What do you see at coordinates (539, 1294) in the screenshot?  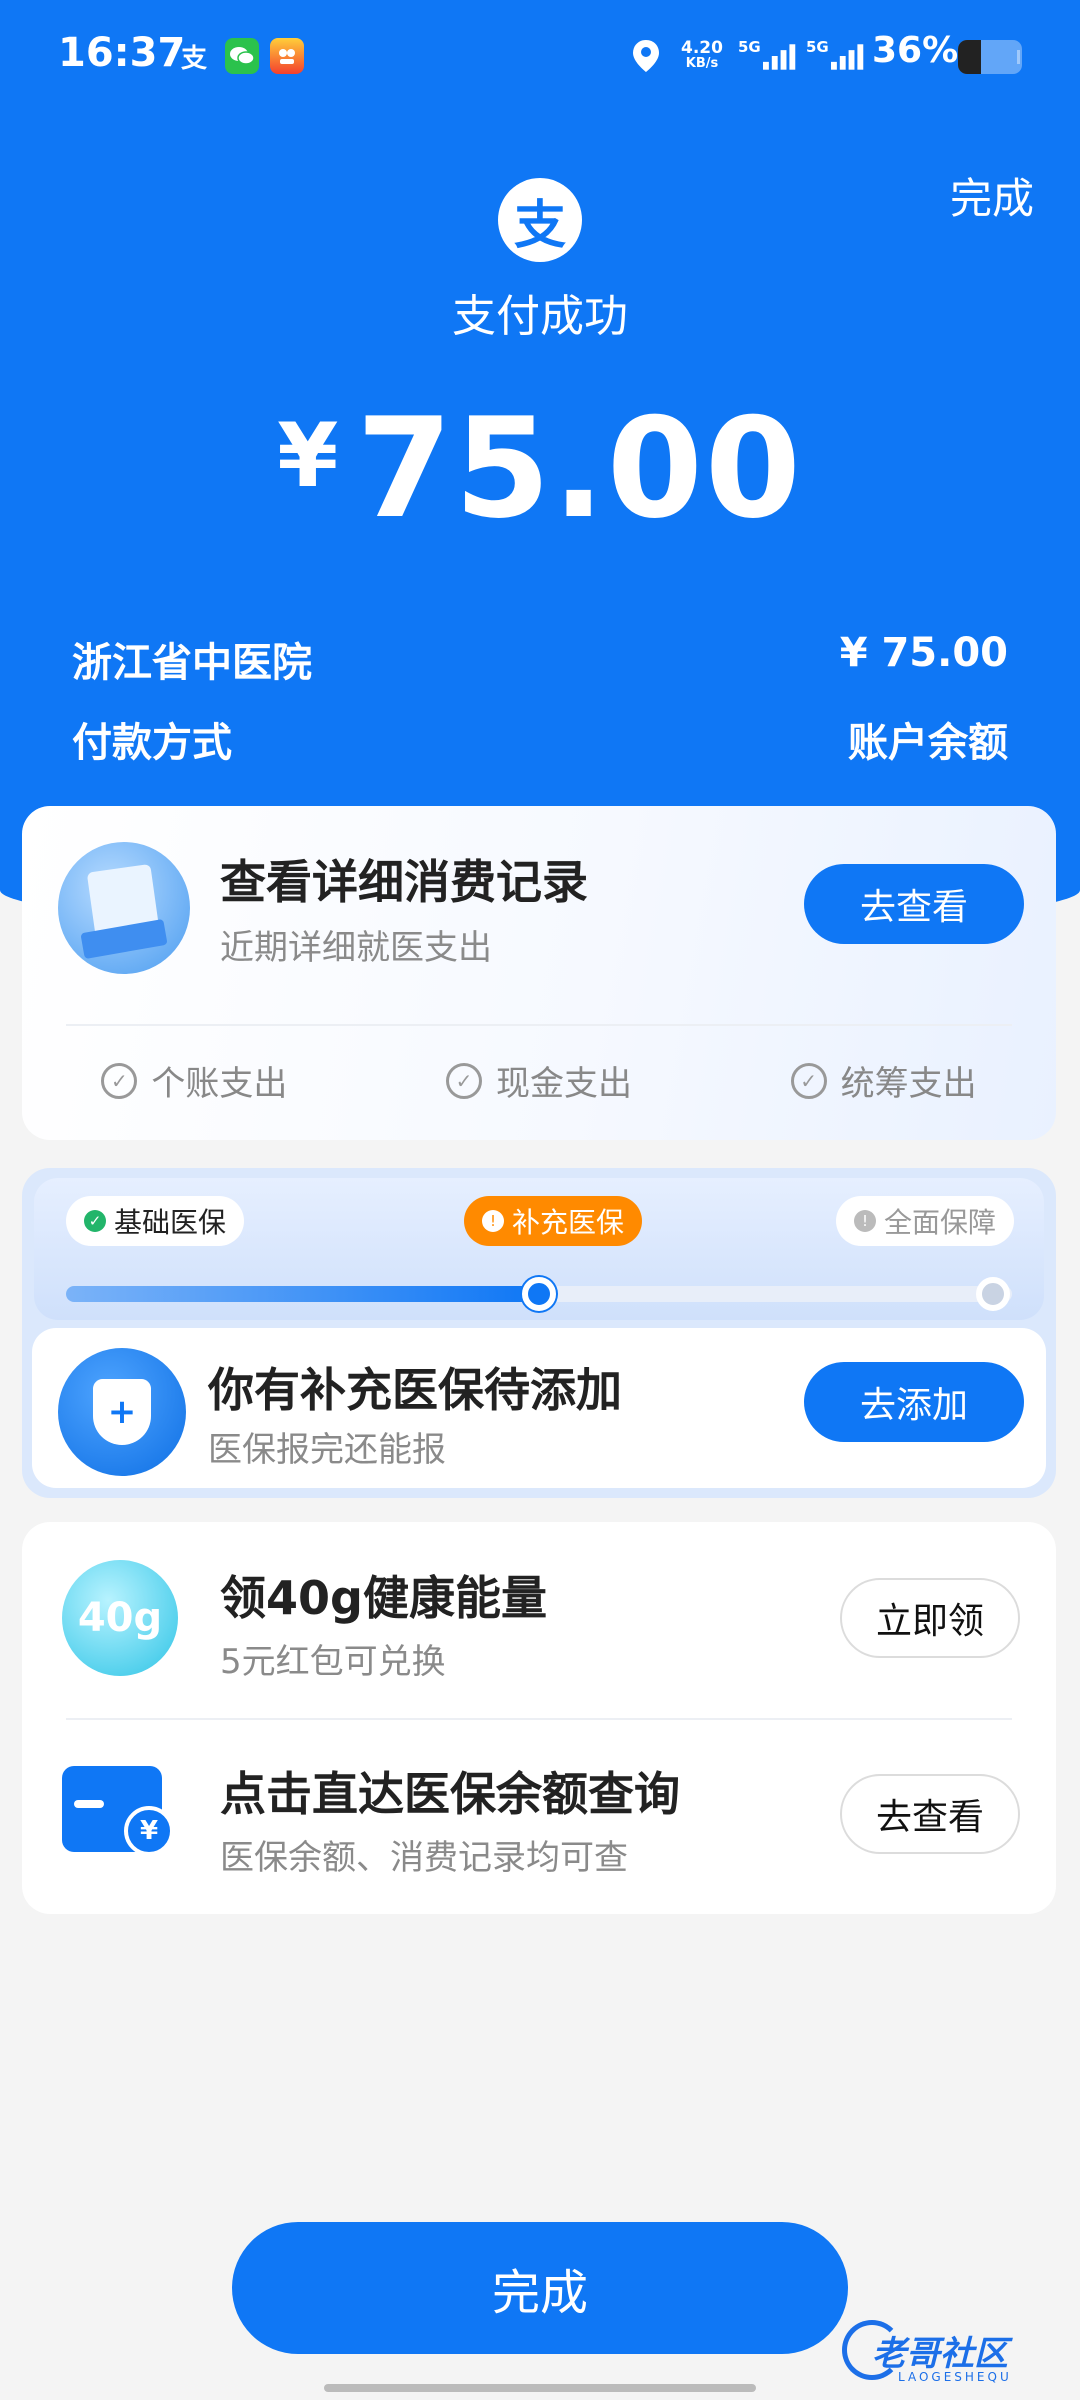 I see `progress-current-knob` at bounding box center [539, 1294].